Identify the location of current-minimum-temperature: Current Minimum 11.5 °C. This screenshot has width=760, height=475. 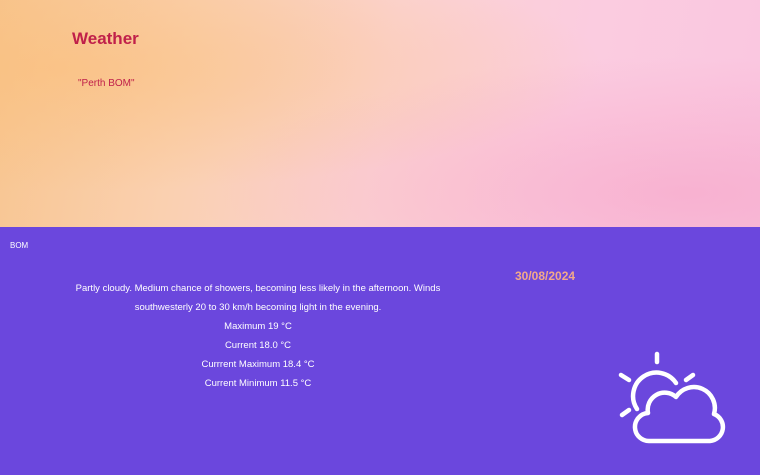
(258, 383).